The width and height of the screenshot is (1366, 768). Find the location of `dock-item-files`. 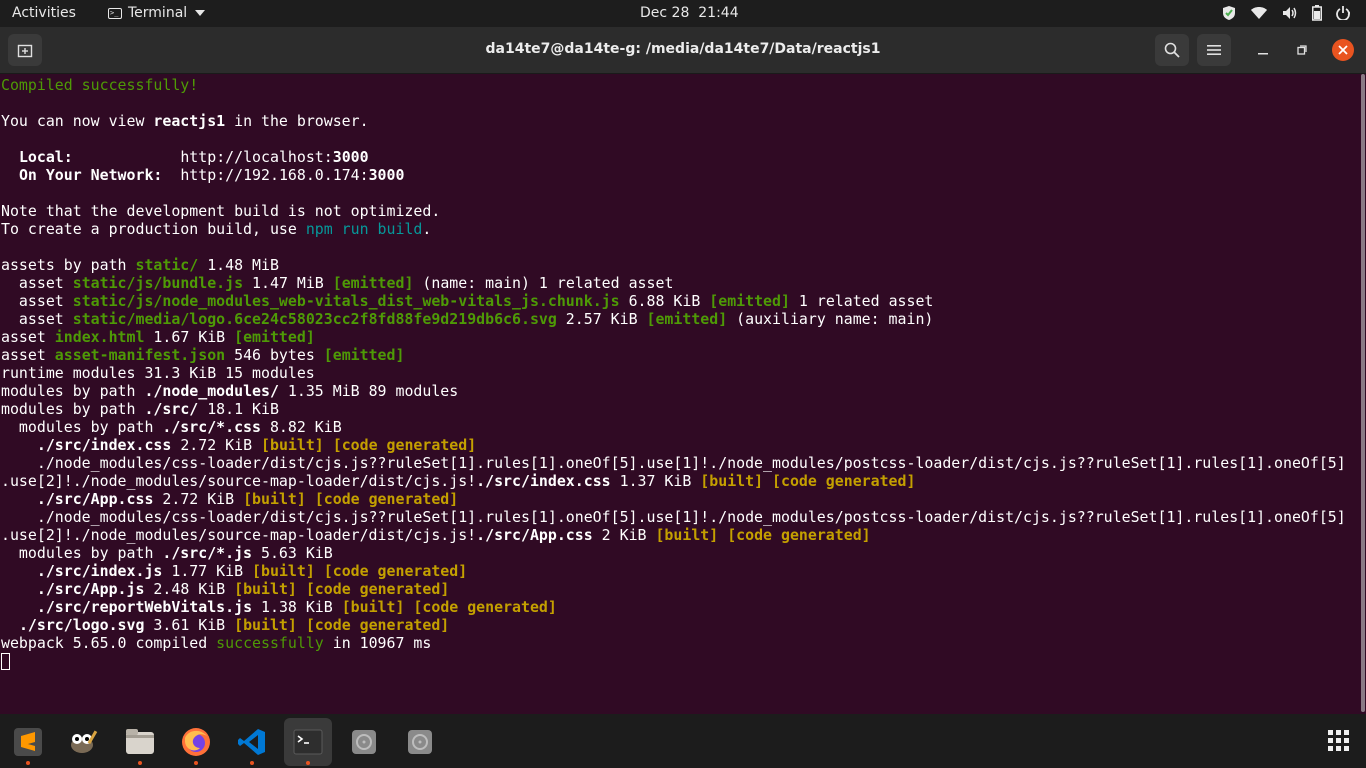

dock-item-files is located at coordinates (140, 742).